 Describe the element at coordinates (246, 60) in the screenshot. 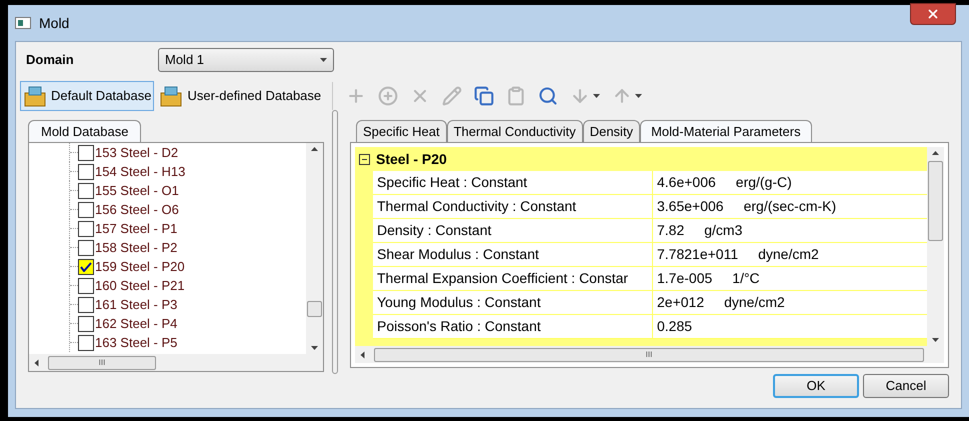

I see `domain-dropdown: Mold 1` at that location.